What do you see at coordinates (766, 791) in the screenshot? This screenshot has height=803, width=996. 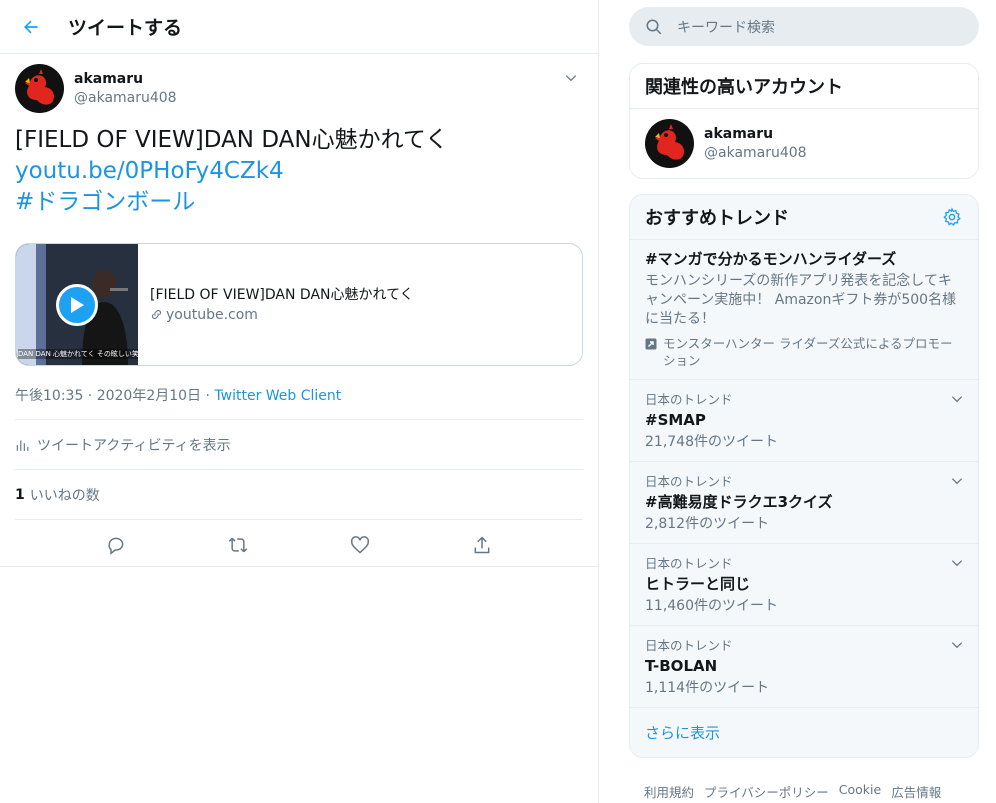 I see `footer-link-privacy: プライバシーポリシー` at bounding box center [766, 791].